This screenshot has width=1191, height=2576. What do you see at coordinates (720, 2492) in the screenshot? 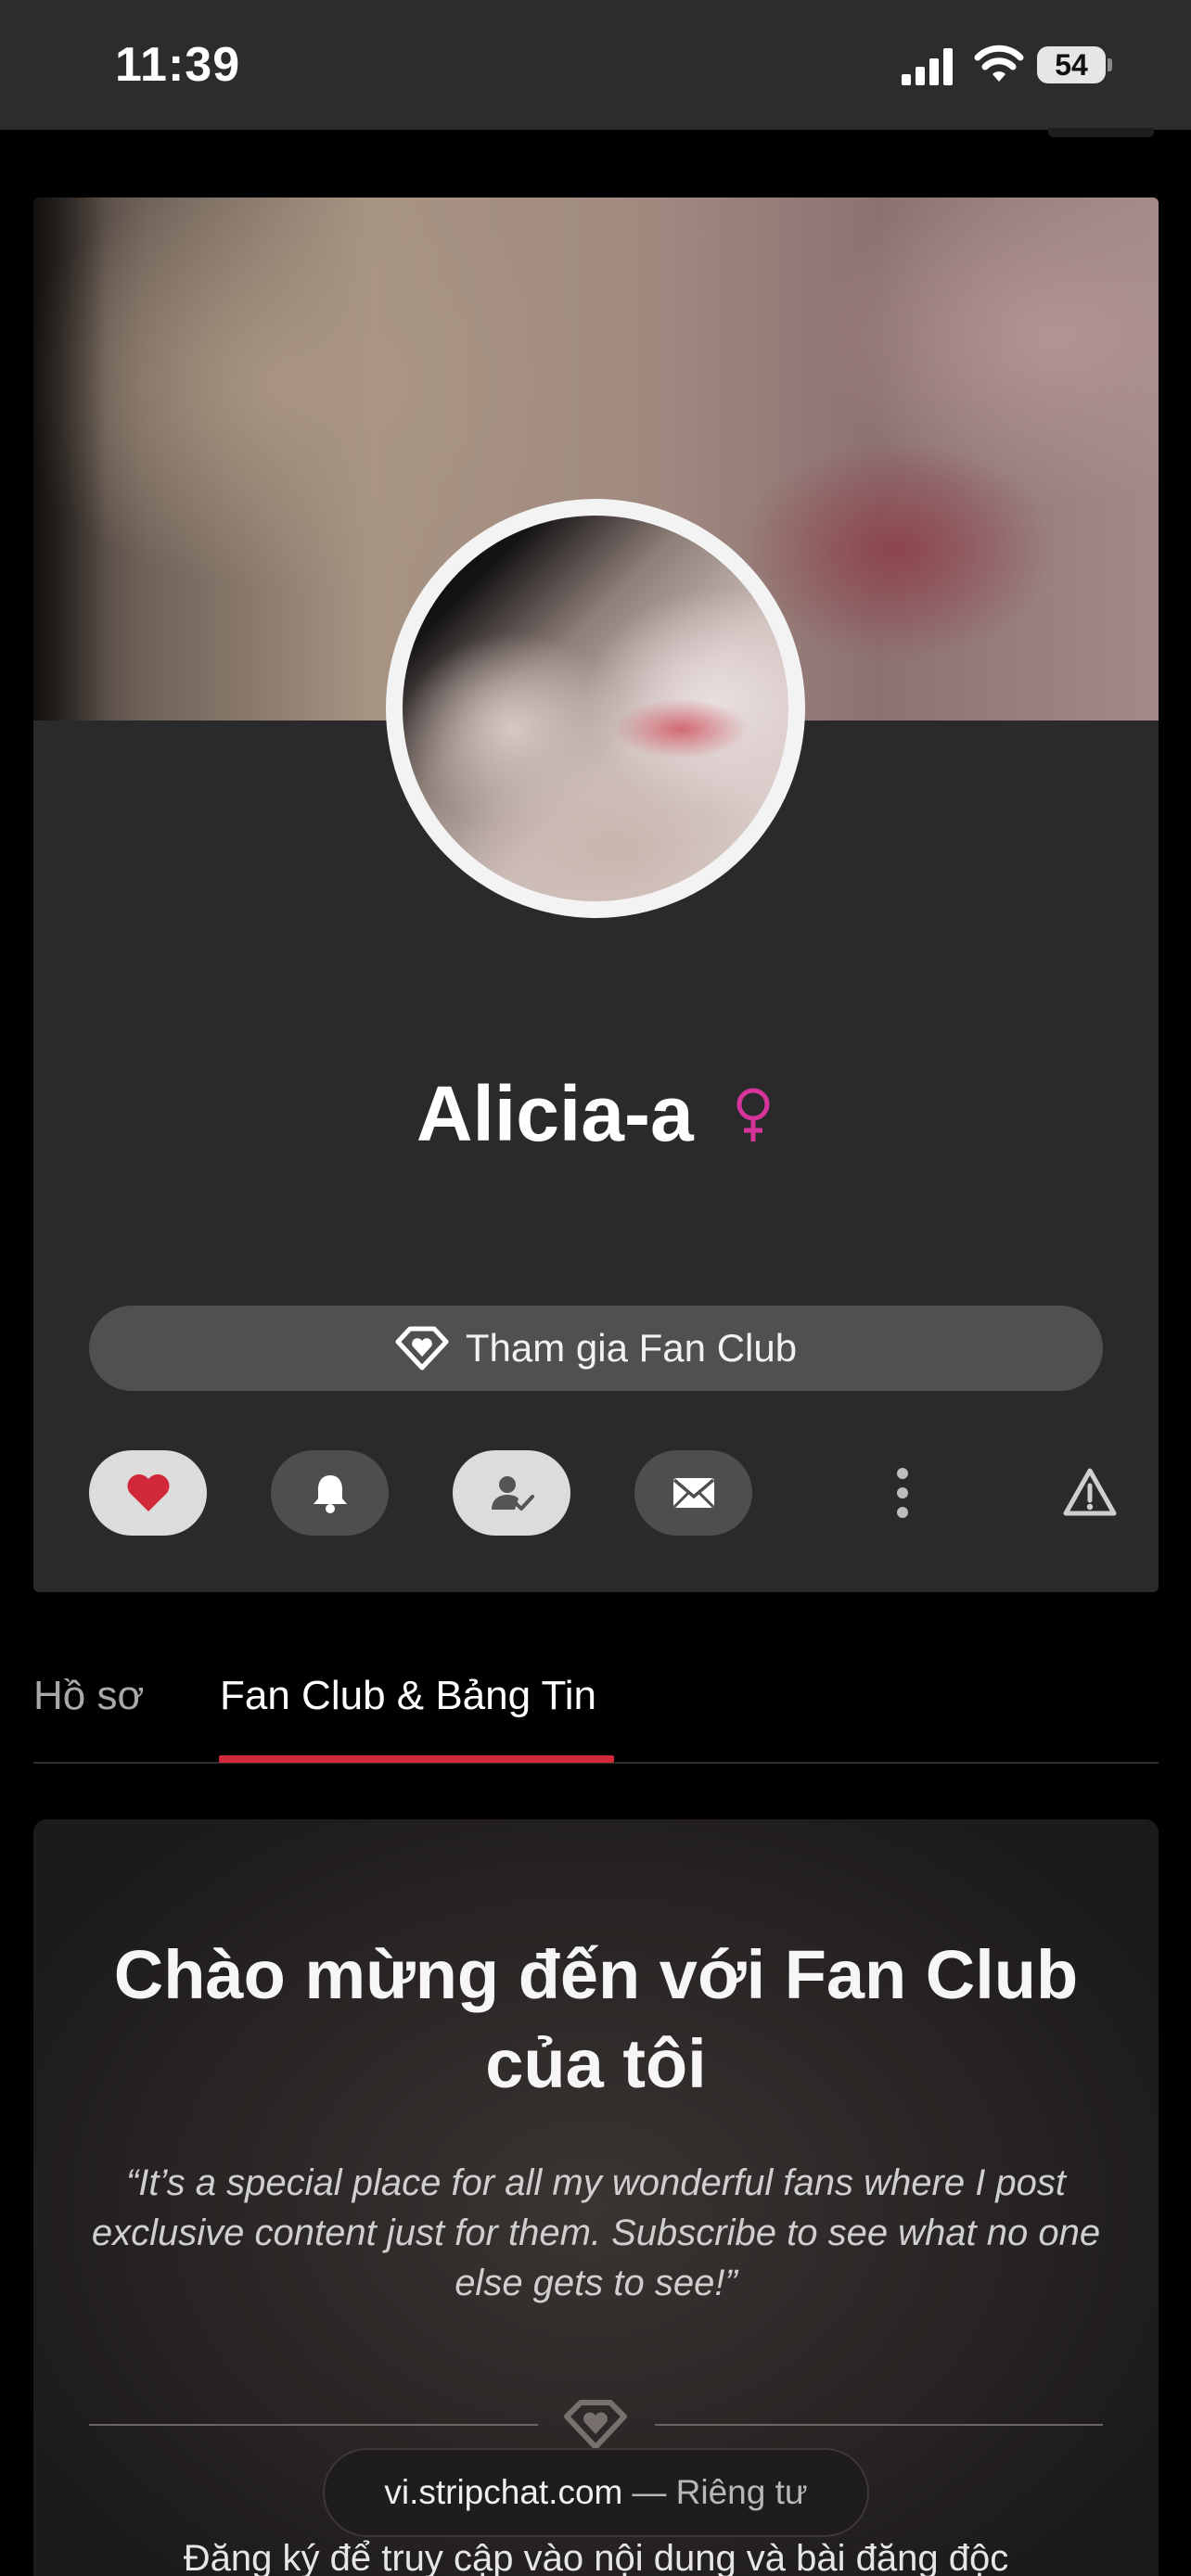
I see `url-privacy-label: — Riêng tư` at bounding box center [720, 2492].